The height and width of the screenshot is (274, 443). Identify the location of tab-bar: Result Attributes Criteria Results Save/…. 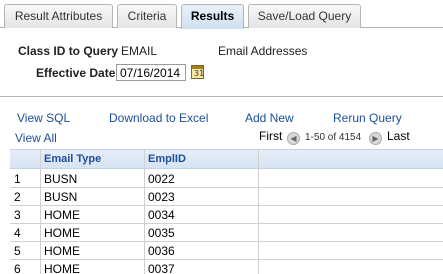
(221, 14).